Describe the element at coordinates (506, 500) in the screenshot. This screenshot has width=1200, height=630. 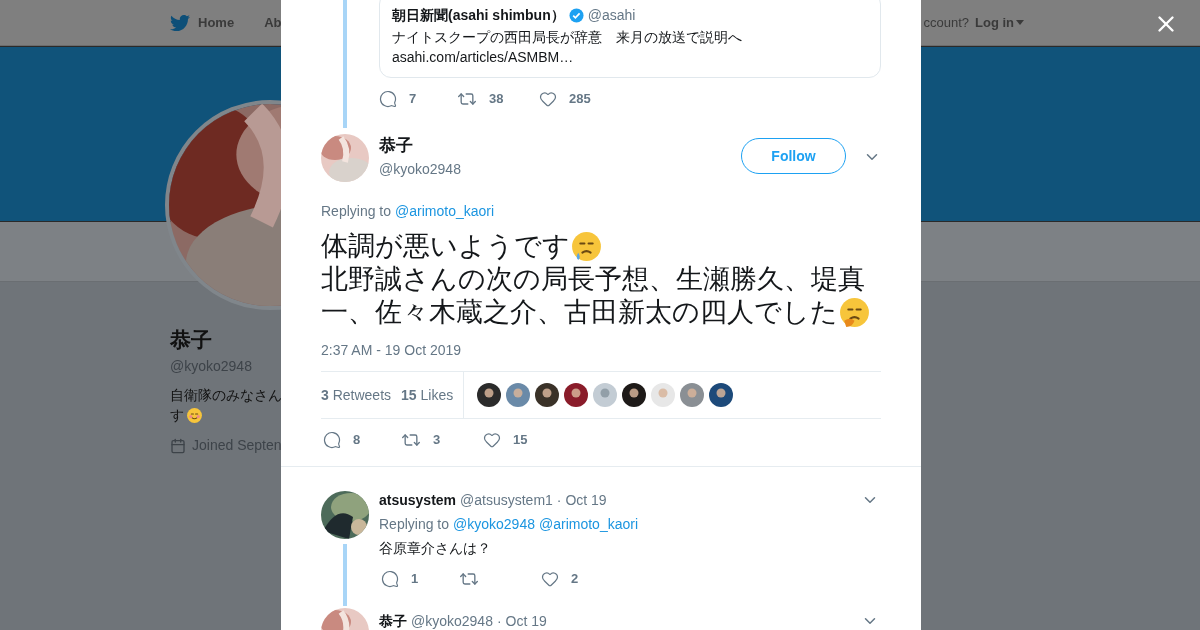
I see `author-handle: @atsusystem1` at that location.